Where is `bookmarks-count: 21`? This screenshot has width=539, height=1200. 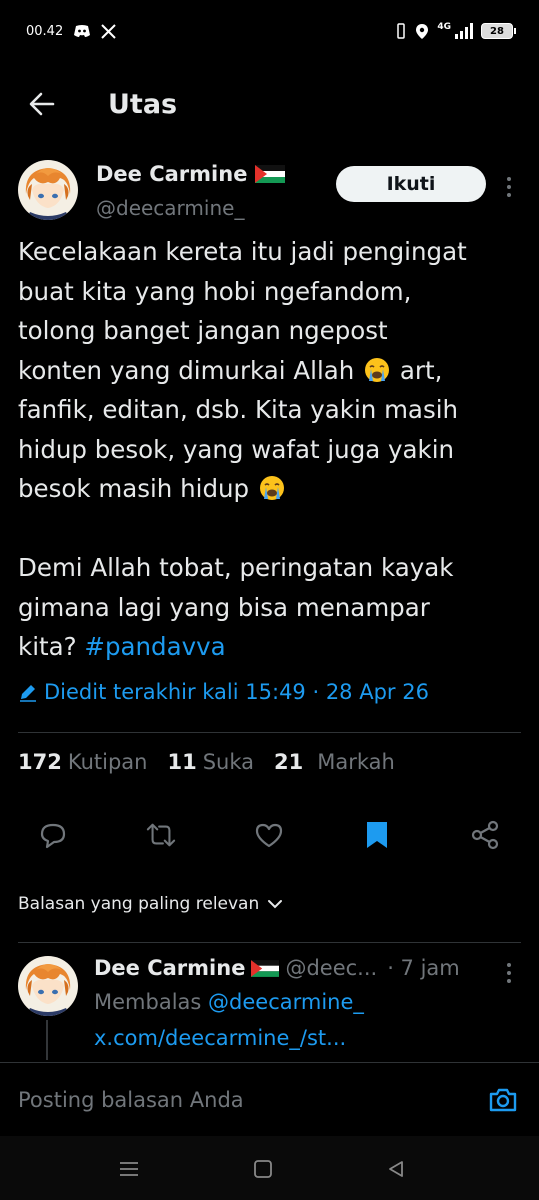 bookmarks-count: 21 is located at coordinates (288, 762).